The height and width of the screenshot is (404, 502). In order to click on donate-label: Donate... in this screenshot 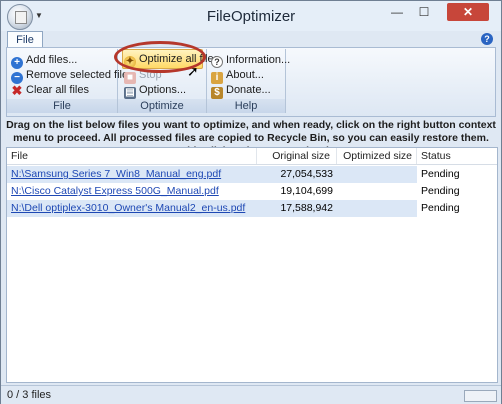, I will do `click(248, 90)`.